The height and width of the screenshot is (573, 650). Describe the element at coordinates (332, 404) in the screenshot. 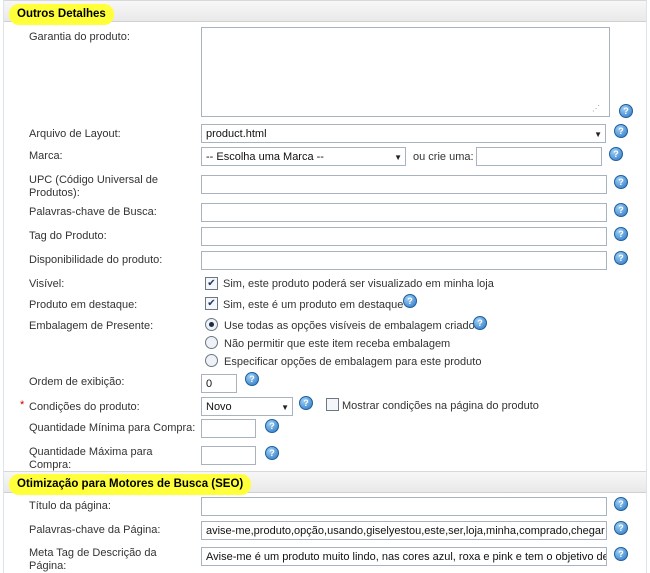

I see `condicoes-show-checkbox` at that location.